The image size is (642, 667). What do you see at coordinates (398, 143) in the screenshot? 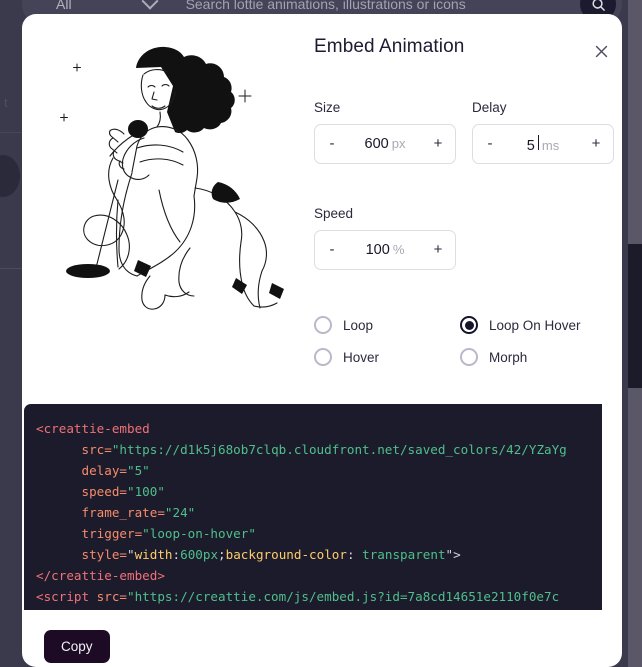
I see `size-unit: px` at bounding box center [398, 143].